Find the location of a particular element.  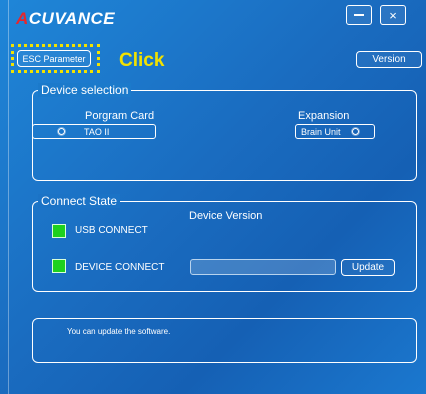

device-status-led is located at coordinates (59, 266).